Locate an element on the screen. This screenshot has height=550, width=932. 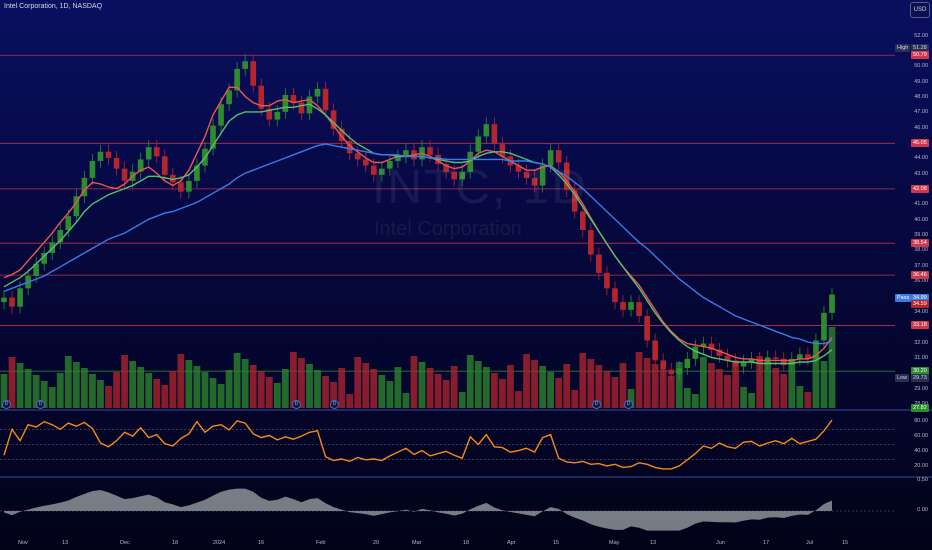
price-badge: 42.08 is located at coordinates (920, 188).